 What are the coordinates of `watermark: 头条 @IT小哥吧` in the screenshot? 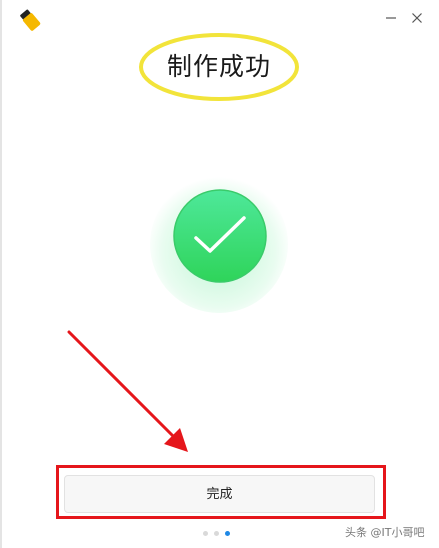 It's located at (385, 532).